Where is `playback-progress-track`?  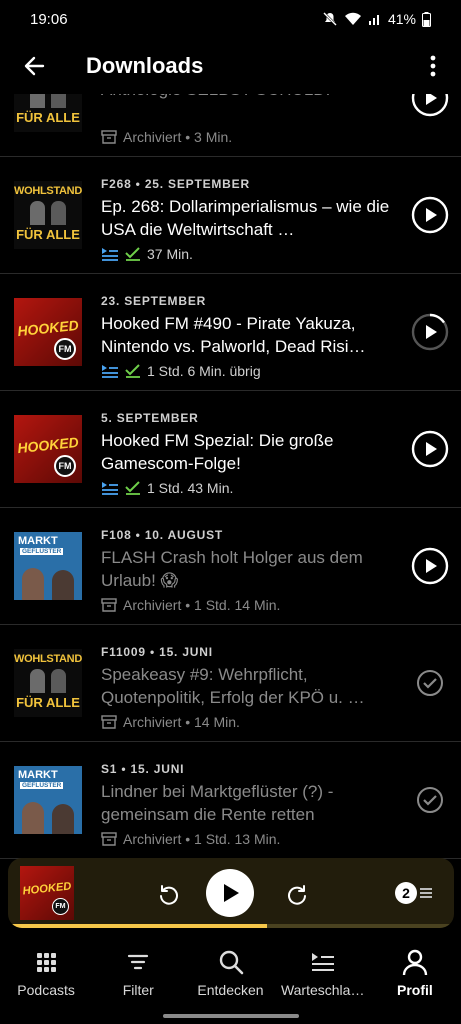 playback-progress-track is located at coordinates (231, 926).